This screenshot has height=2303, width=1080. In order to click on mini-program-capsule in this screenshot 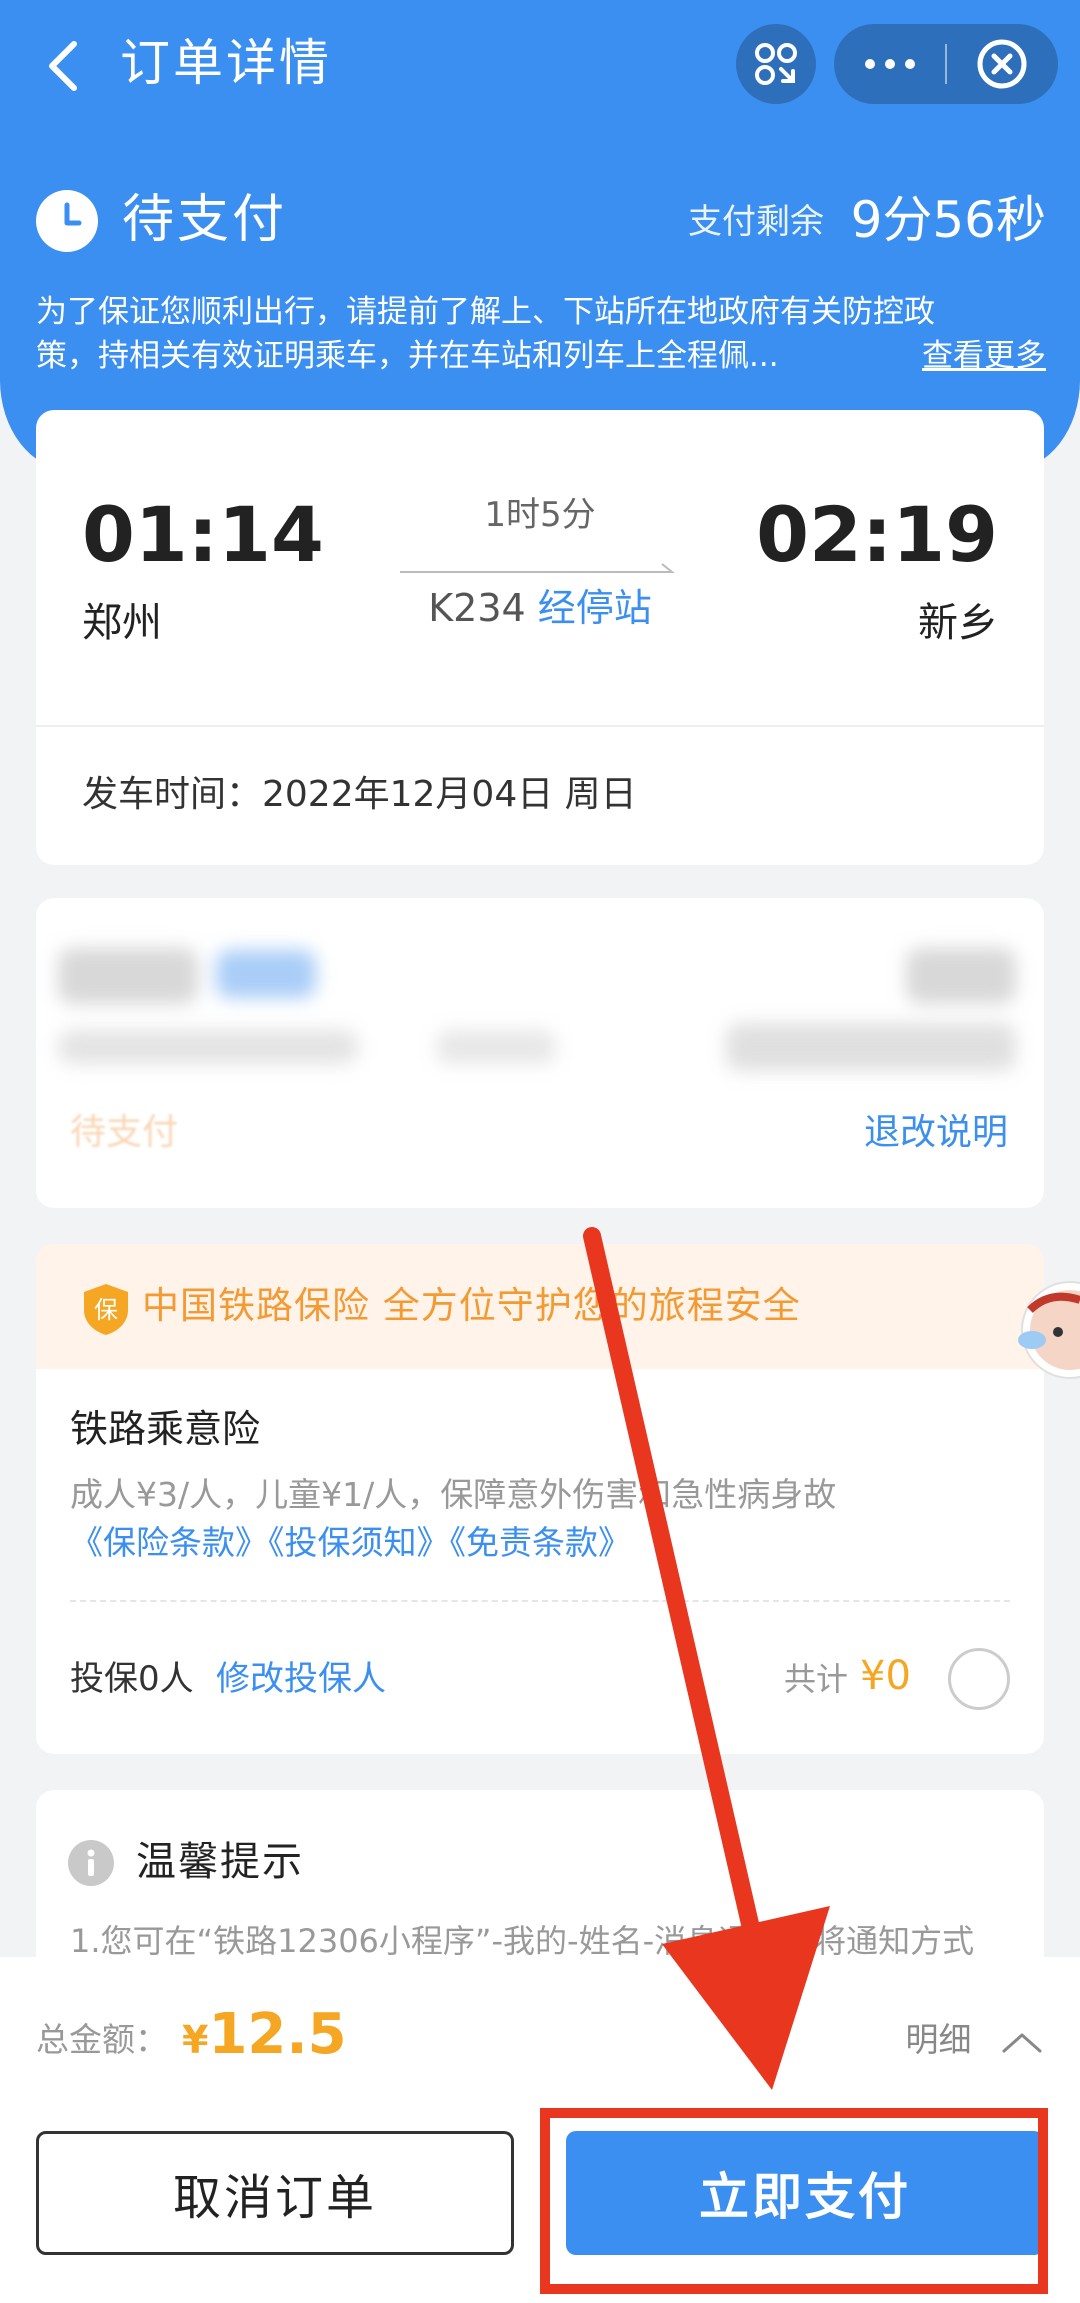, I will do `click(946, 64)`.